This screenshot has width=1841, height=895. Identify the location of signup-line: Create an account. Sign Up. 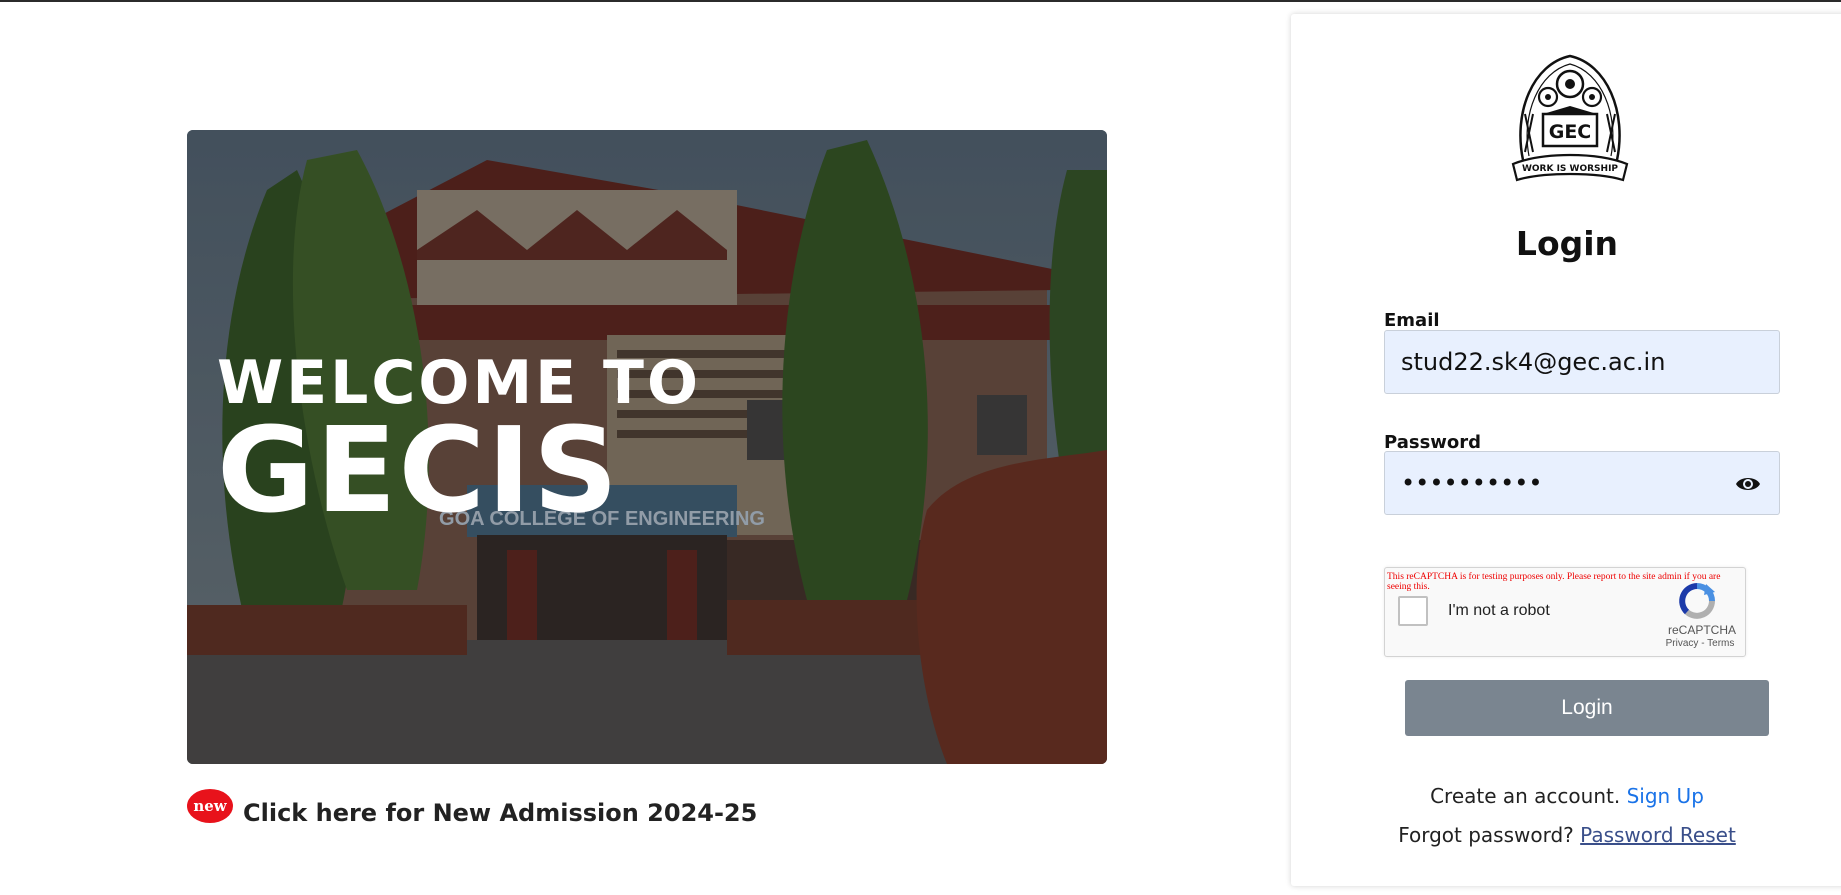
(1566, 796).